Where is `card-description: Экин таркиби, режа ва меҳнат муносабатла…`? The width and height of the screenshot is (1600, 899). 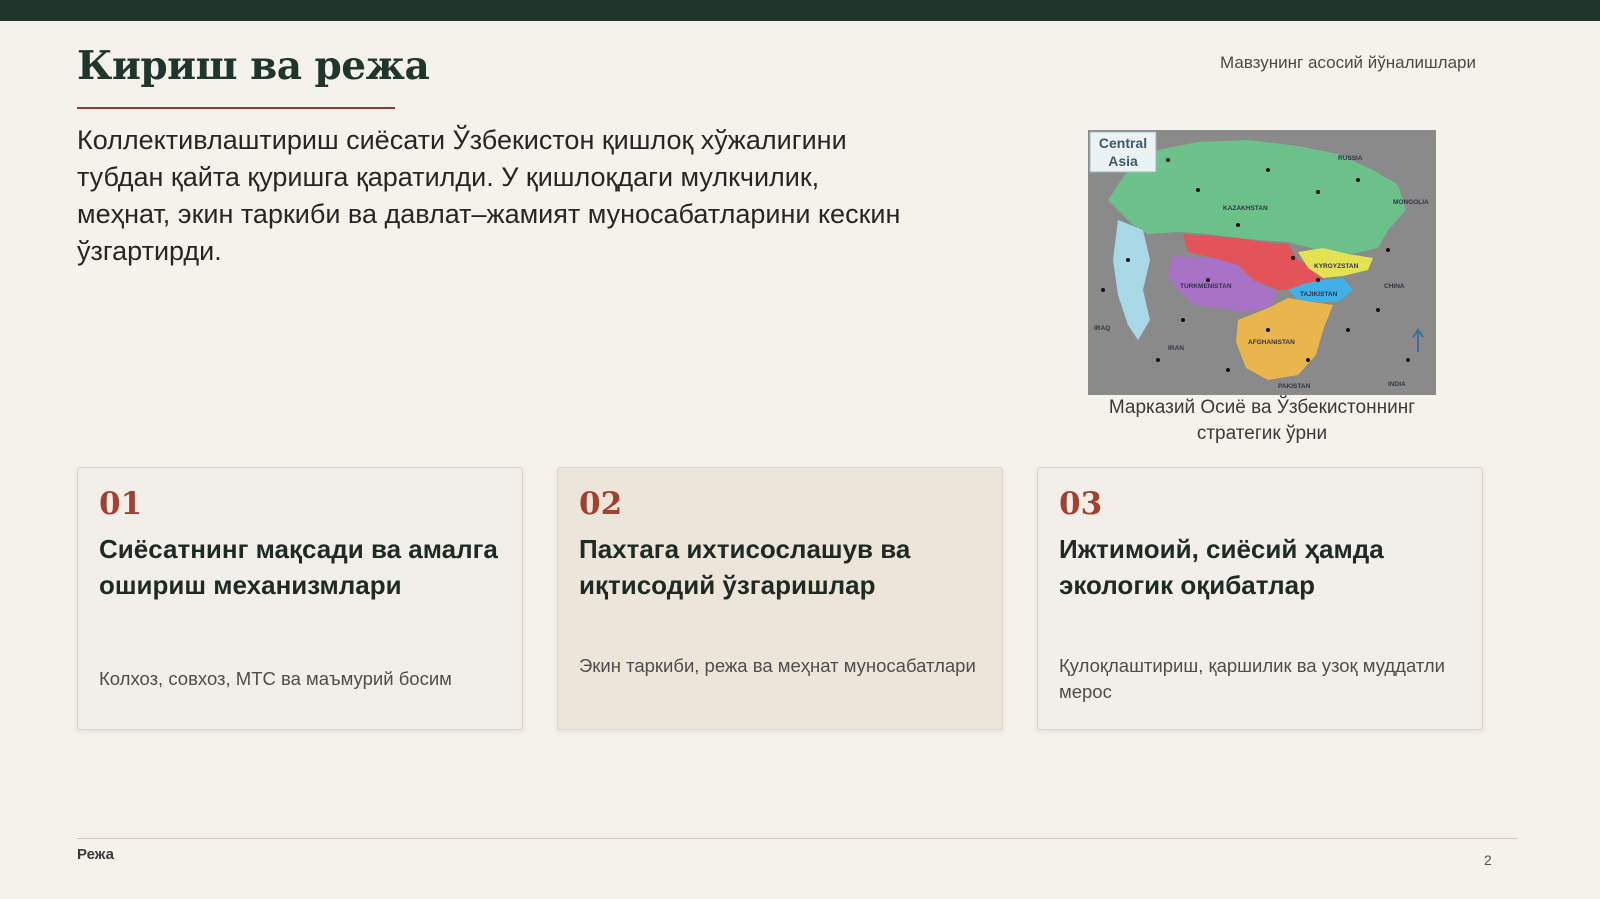
card-description: Экин таркиби, режа ва меҳнат муносабатла… is located at coordinates (777, 665).